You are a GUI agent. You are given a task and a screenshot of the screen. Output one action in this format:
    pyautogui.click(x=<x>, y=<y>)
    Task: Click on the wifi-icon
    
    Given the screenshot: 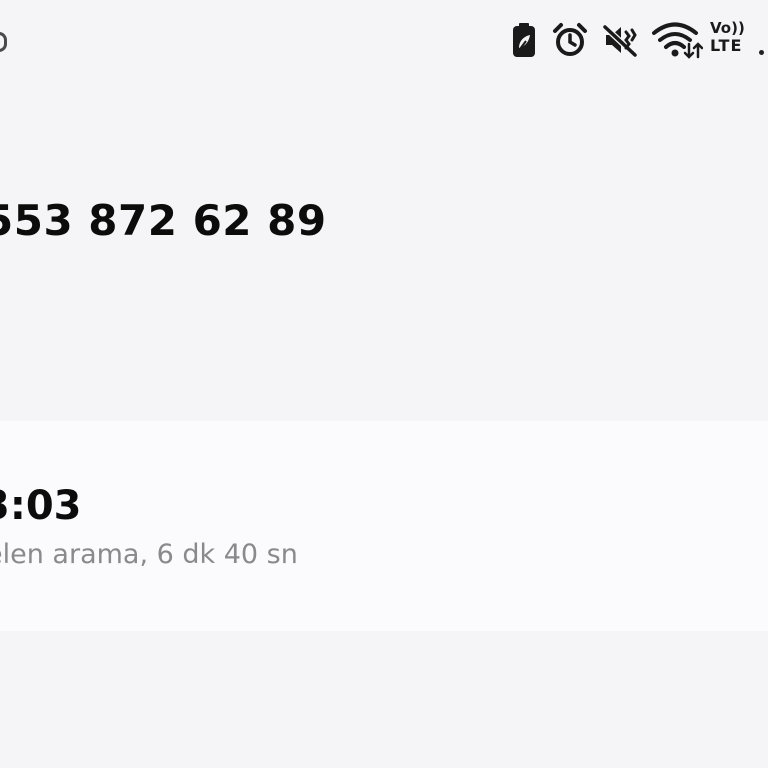 What is the action you would take?
    pyautogui.click(x=677, y=40)
    